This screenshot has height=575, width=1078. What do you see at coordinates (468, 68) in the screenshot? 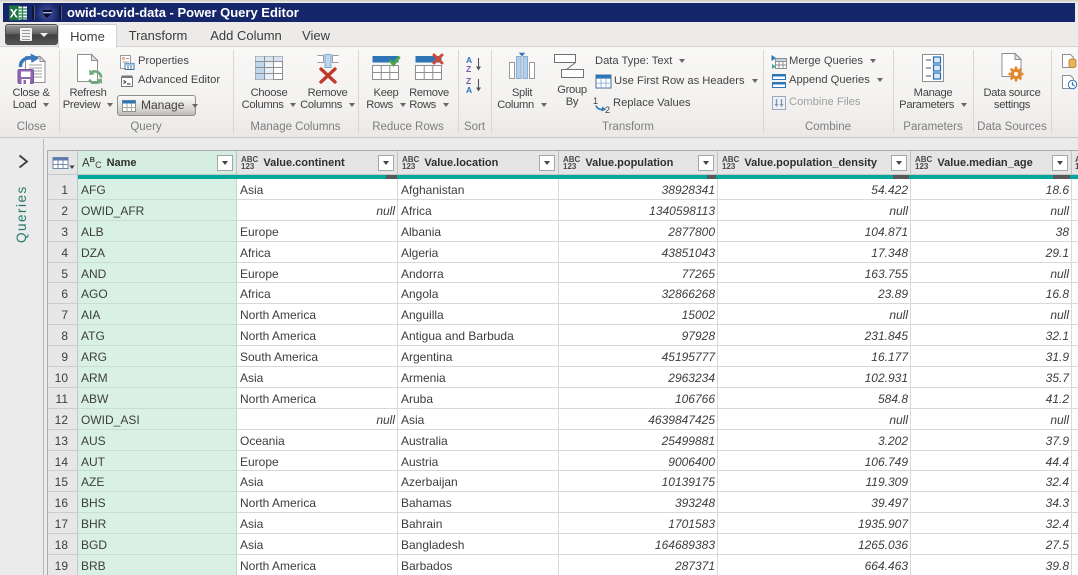
I see `svg-text: Z` at bounding box center [468, 68].